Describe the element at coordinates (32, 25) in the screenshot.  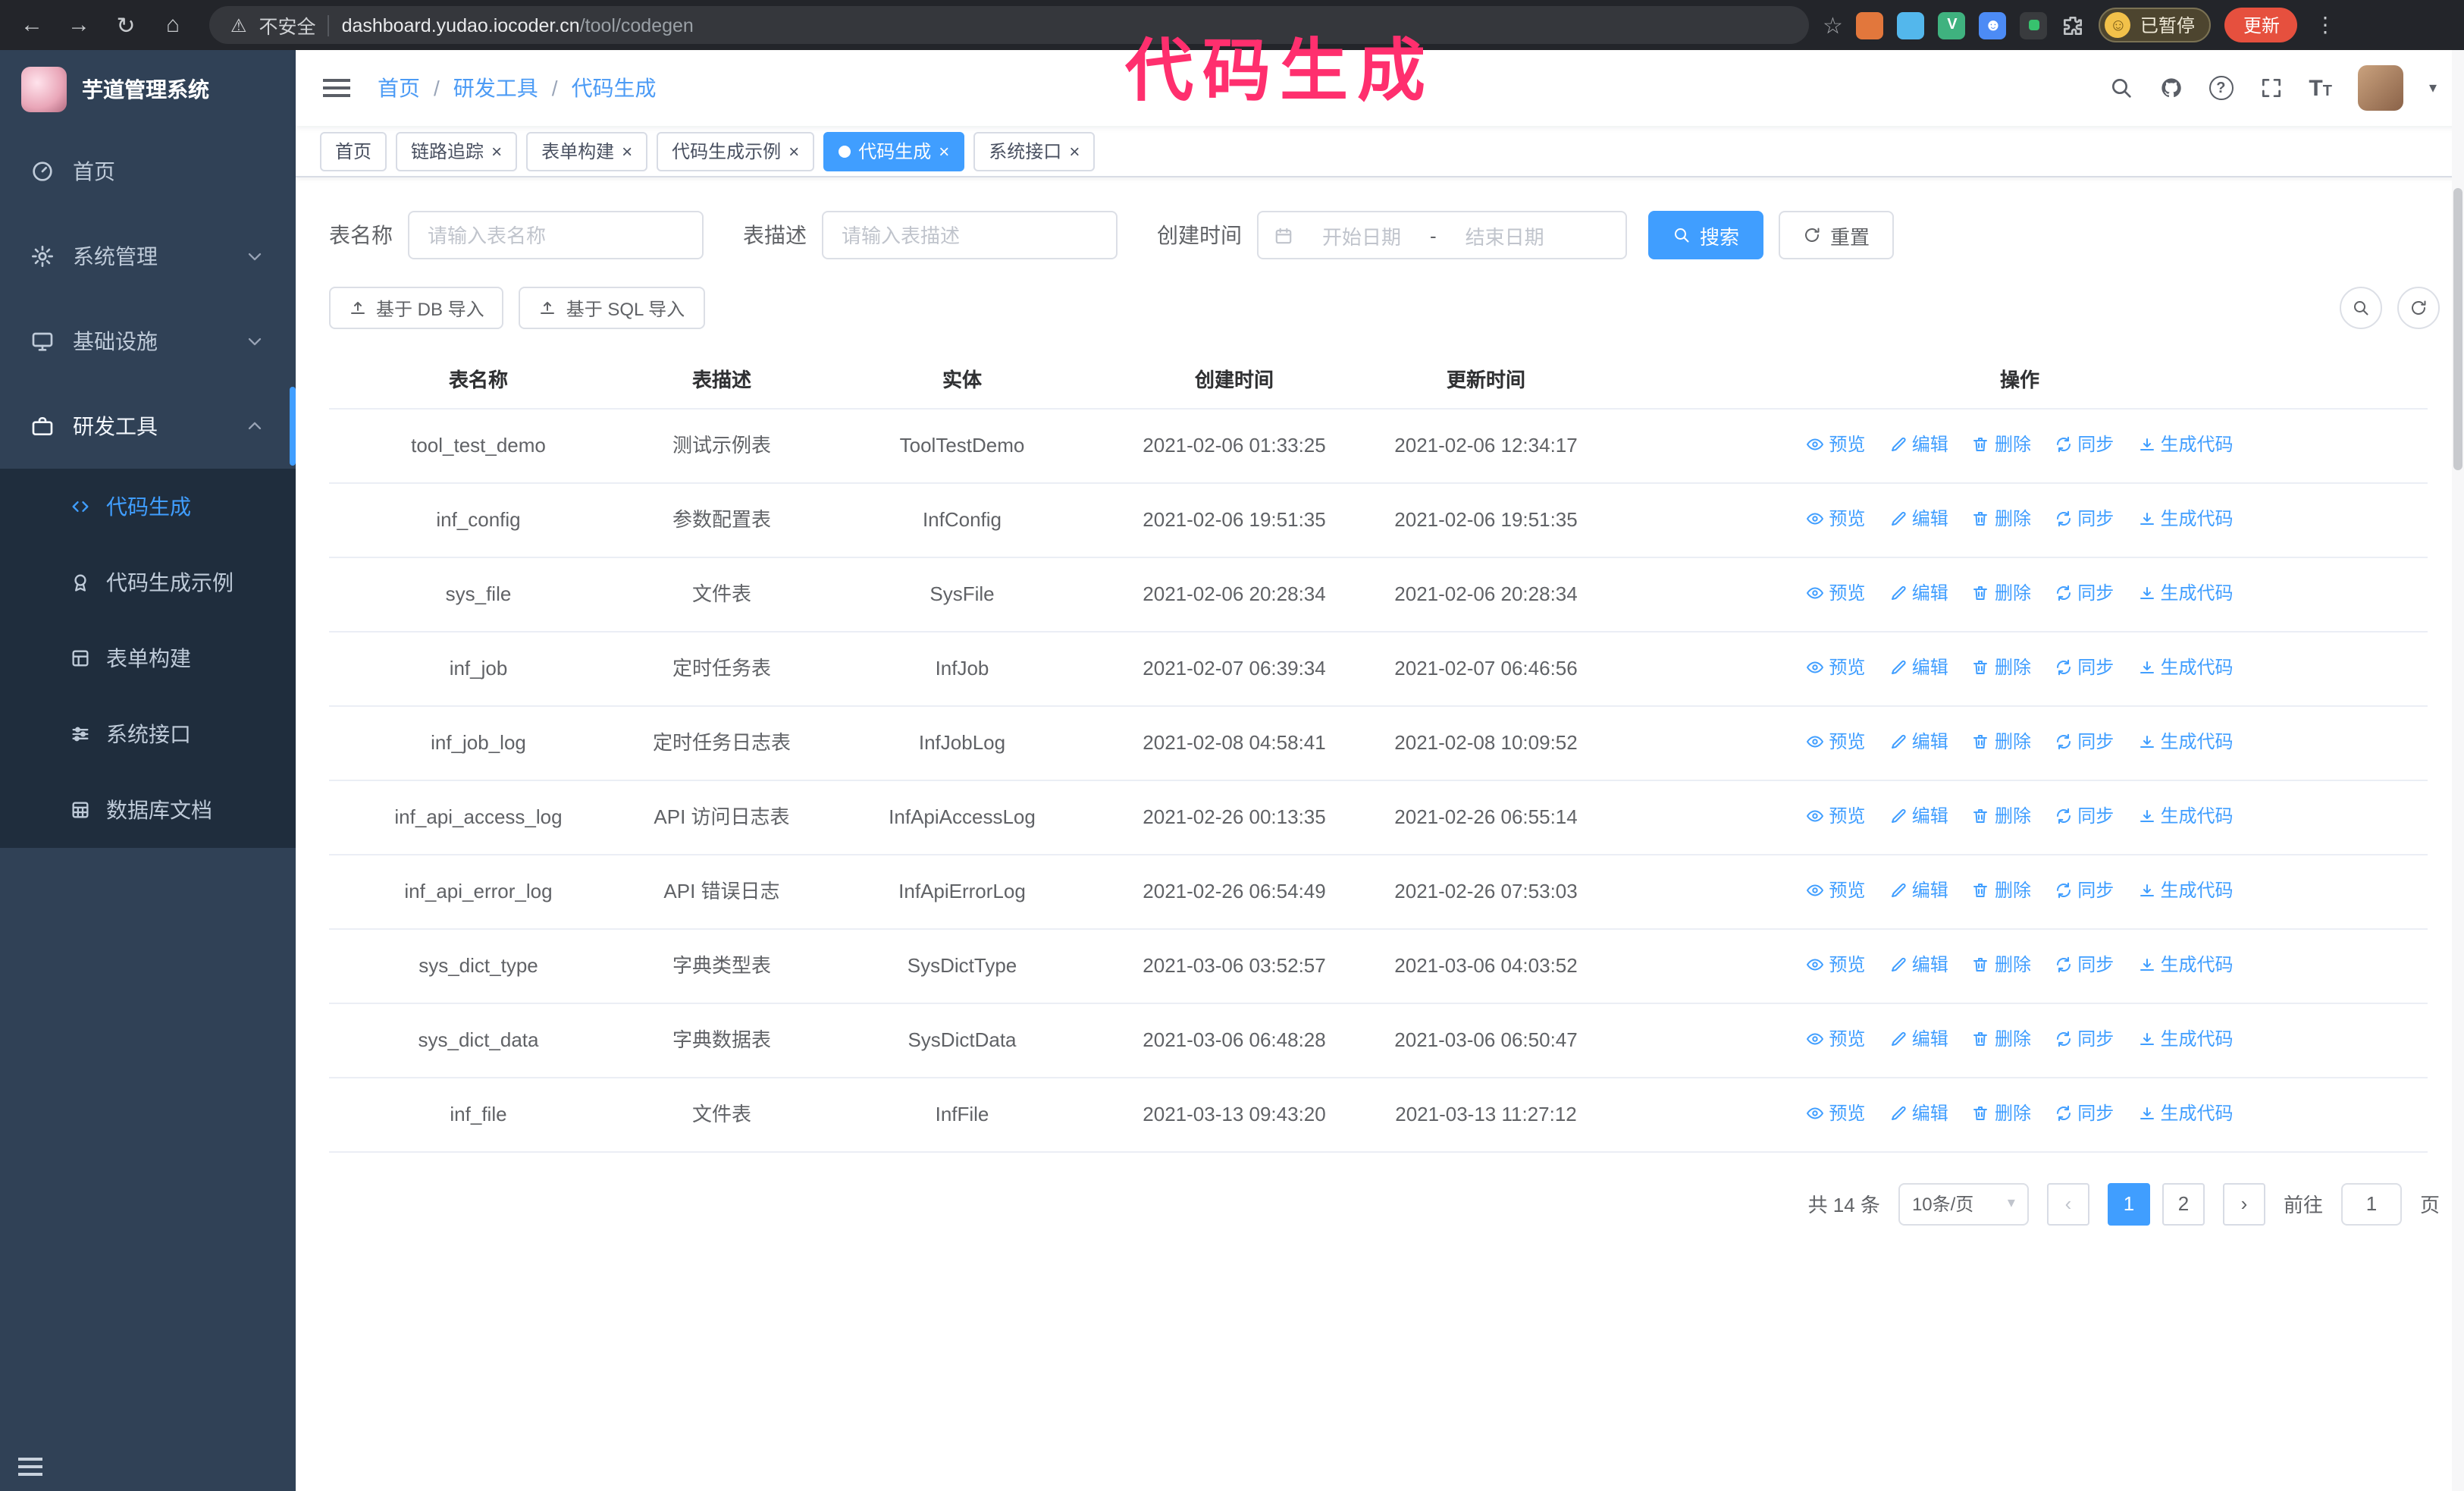
I see `browser-back-button: ←` at that location.